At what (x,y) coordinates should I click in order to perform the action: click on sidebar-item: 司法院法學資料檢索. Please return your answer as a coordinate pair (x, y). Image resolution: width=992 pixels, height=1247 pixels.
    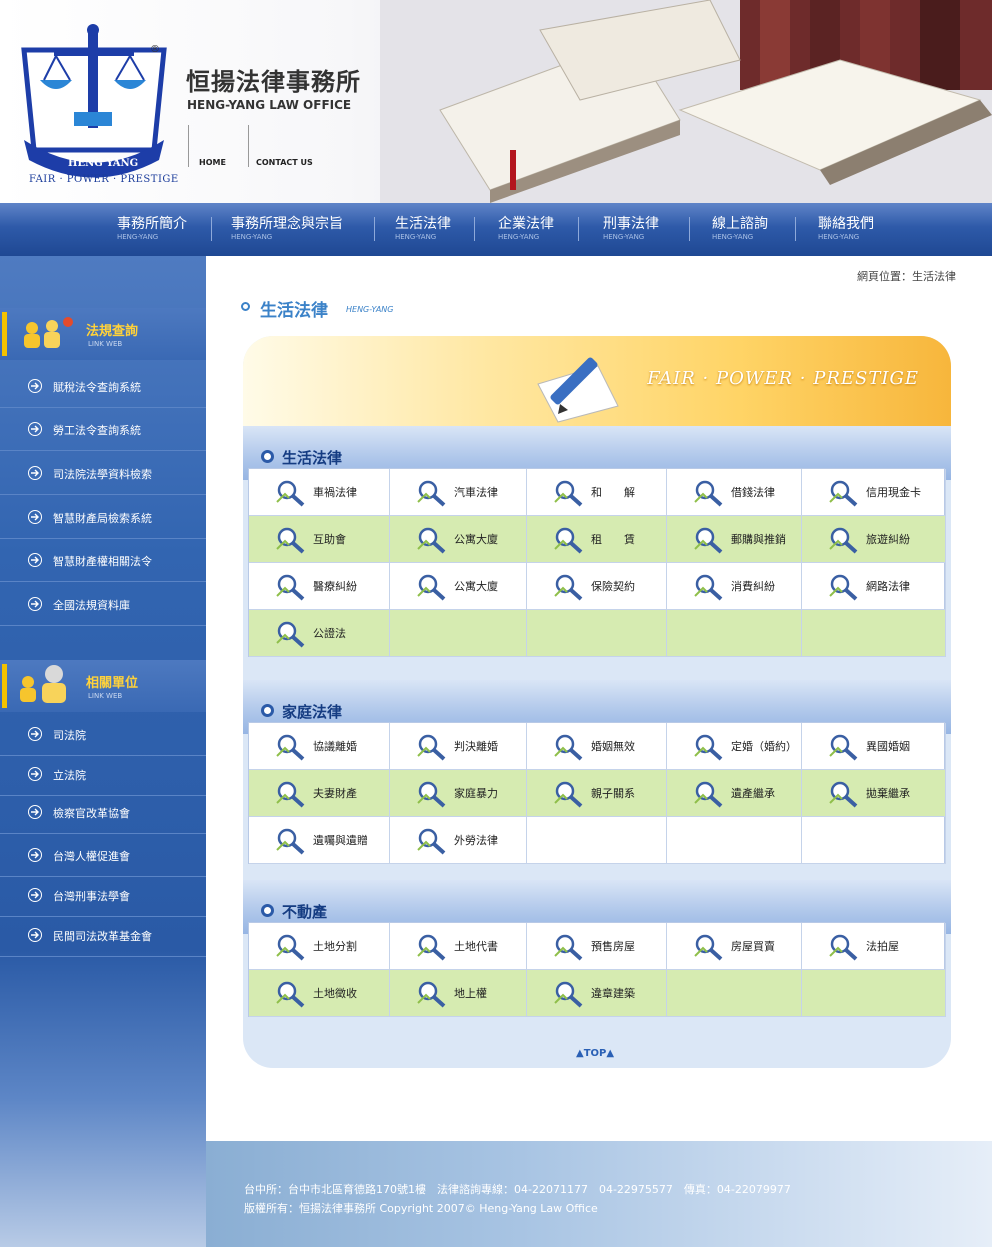
    Looking at the image, I should click on (103, 473).